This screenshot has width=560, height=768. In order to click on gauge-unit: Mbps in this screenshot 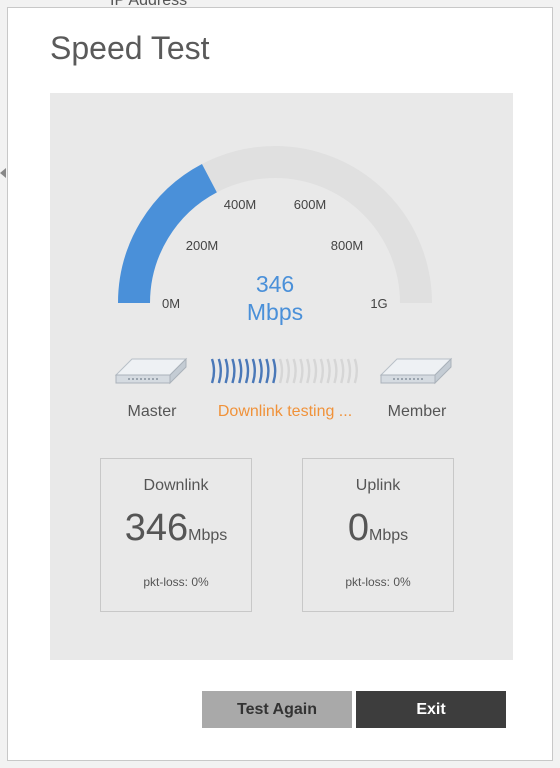, I will do `click(275, 312)`.